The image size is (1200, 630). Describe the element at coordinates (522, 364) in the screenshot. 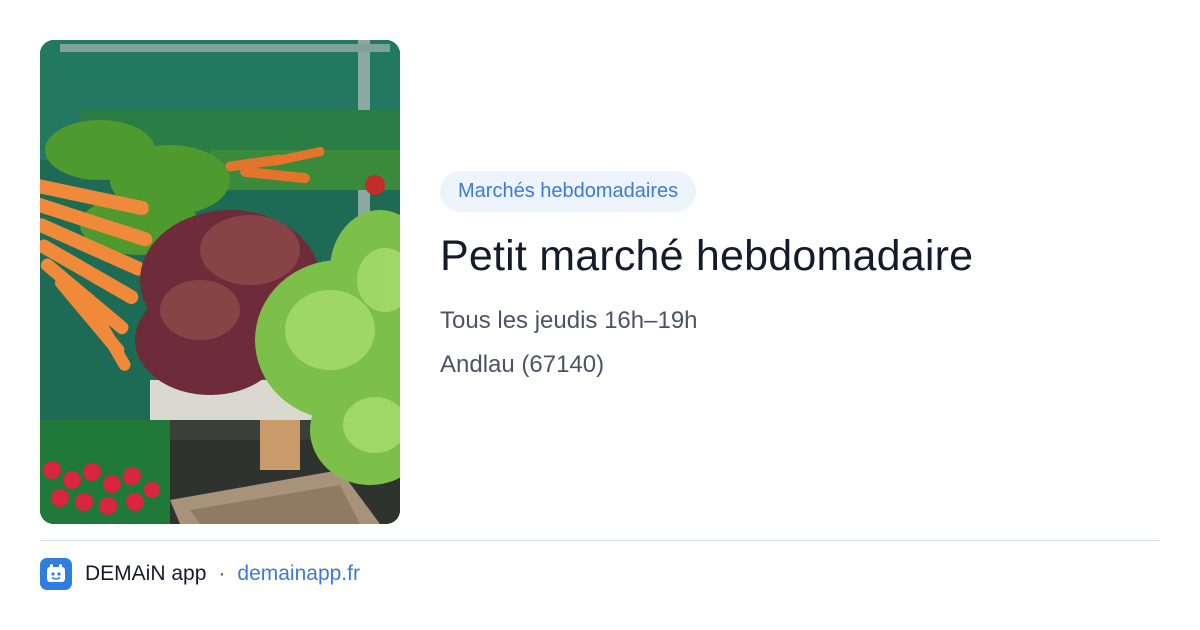

I see `event-location: Andlau (67140)` at that location.